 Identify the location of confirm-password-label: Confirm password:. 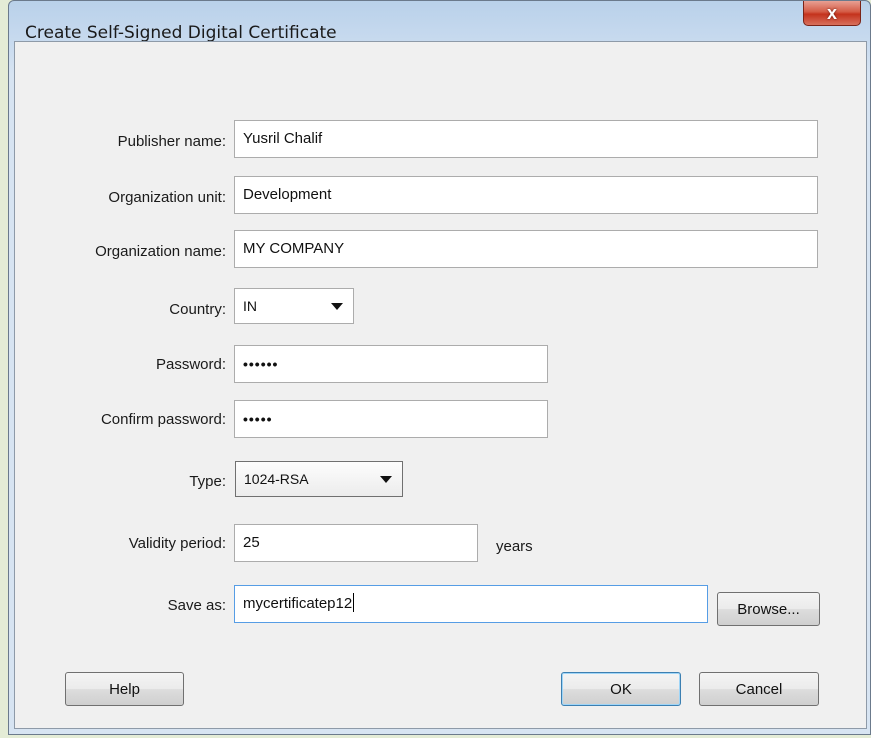
(163, 419).